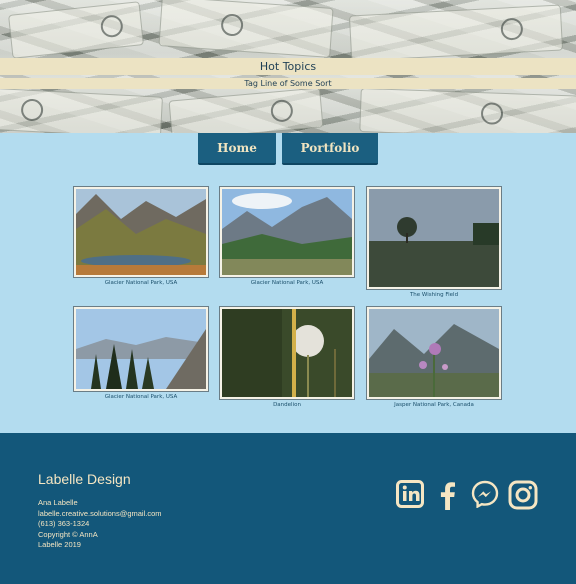  I want to click on dandelion-photo, so click(287, 353).